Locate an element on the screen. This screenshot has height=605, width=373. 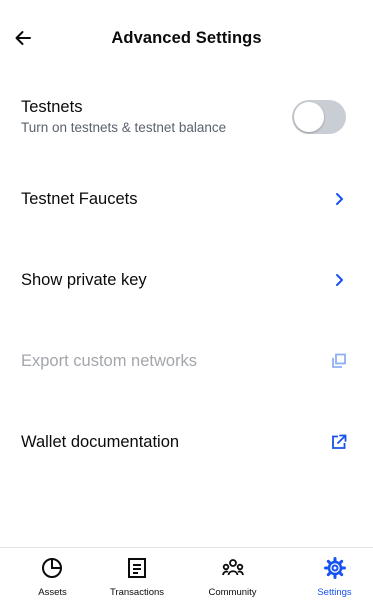
nav-assets: Assets is located at coordinates (52, 576).